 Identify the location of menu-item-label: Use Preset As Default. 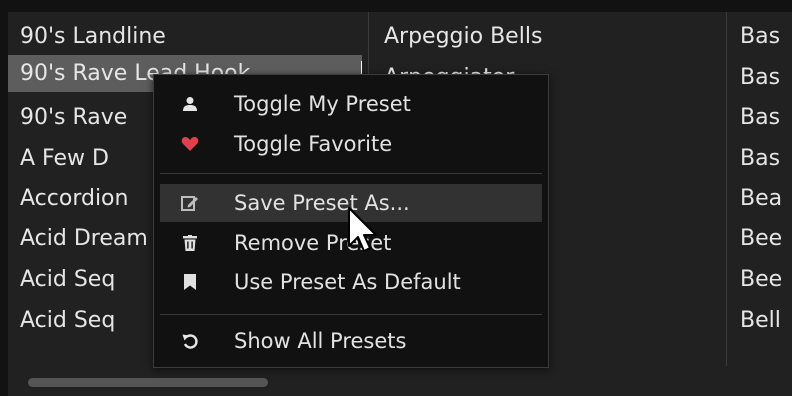
(347, 282).